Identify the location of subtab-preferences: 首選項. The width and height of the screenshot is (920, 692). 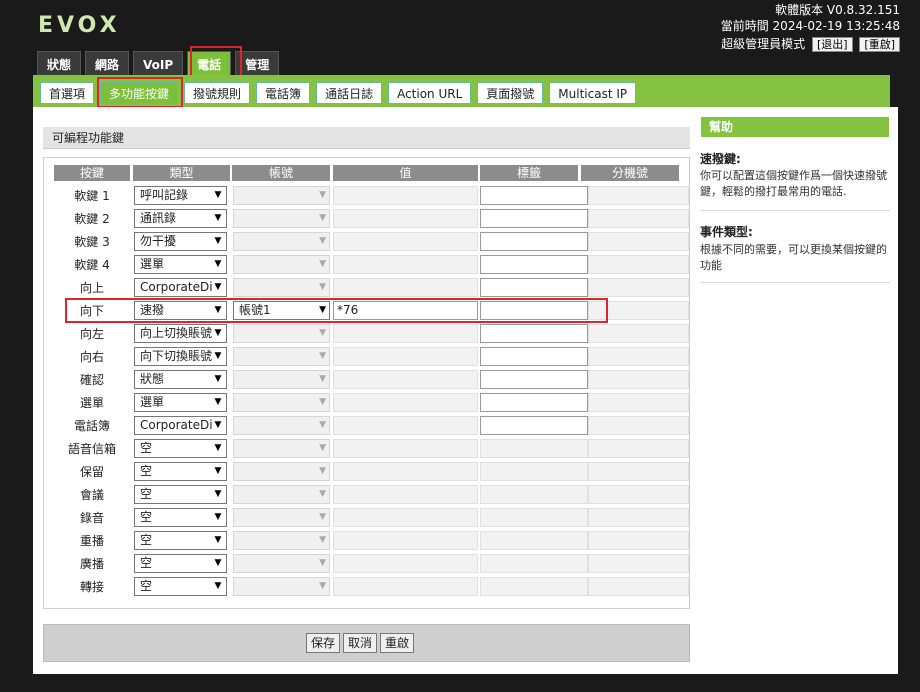
(67, 93).